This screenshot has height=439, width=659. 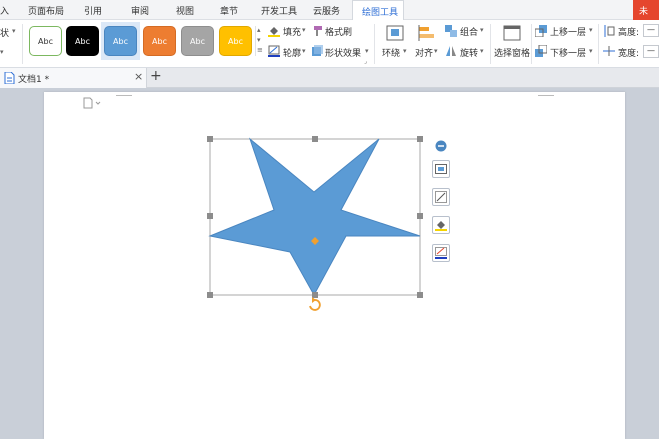 What do you see at coordinates (156, 76) in the screenshot?
I see `new-tab-icon: +` at bounding box center [156, 76].